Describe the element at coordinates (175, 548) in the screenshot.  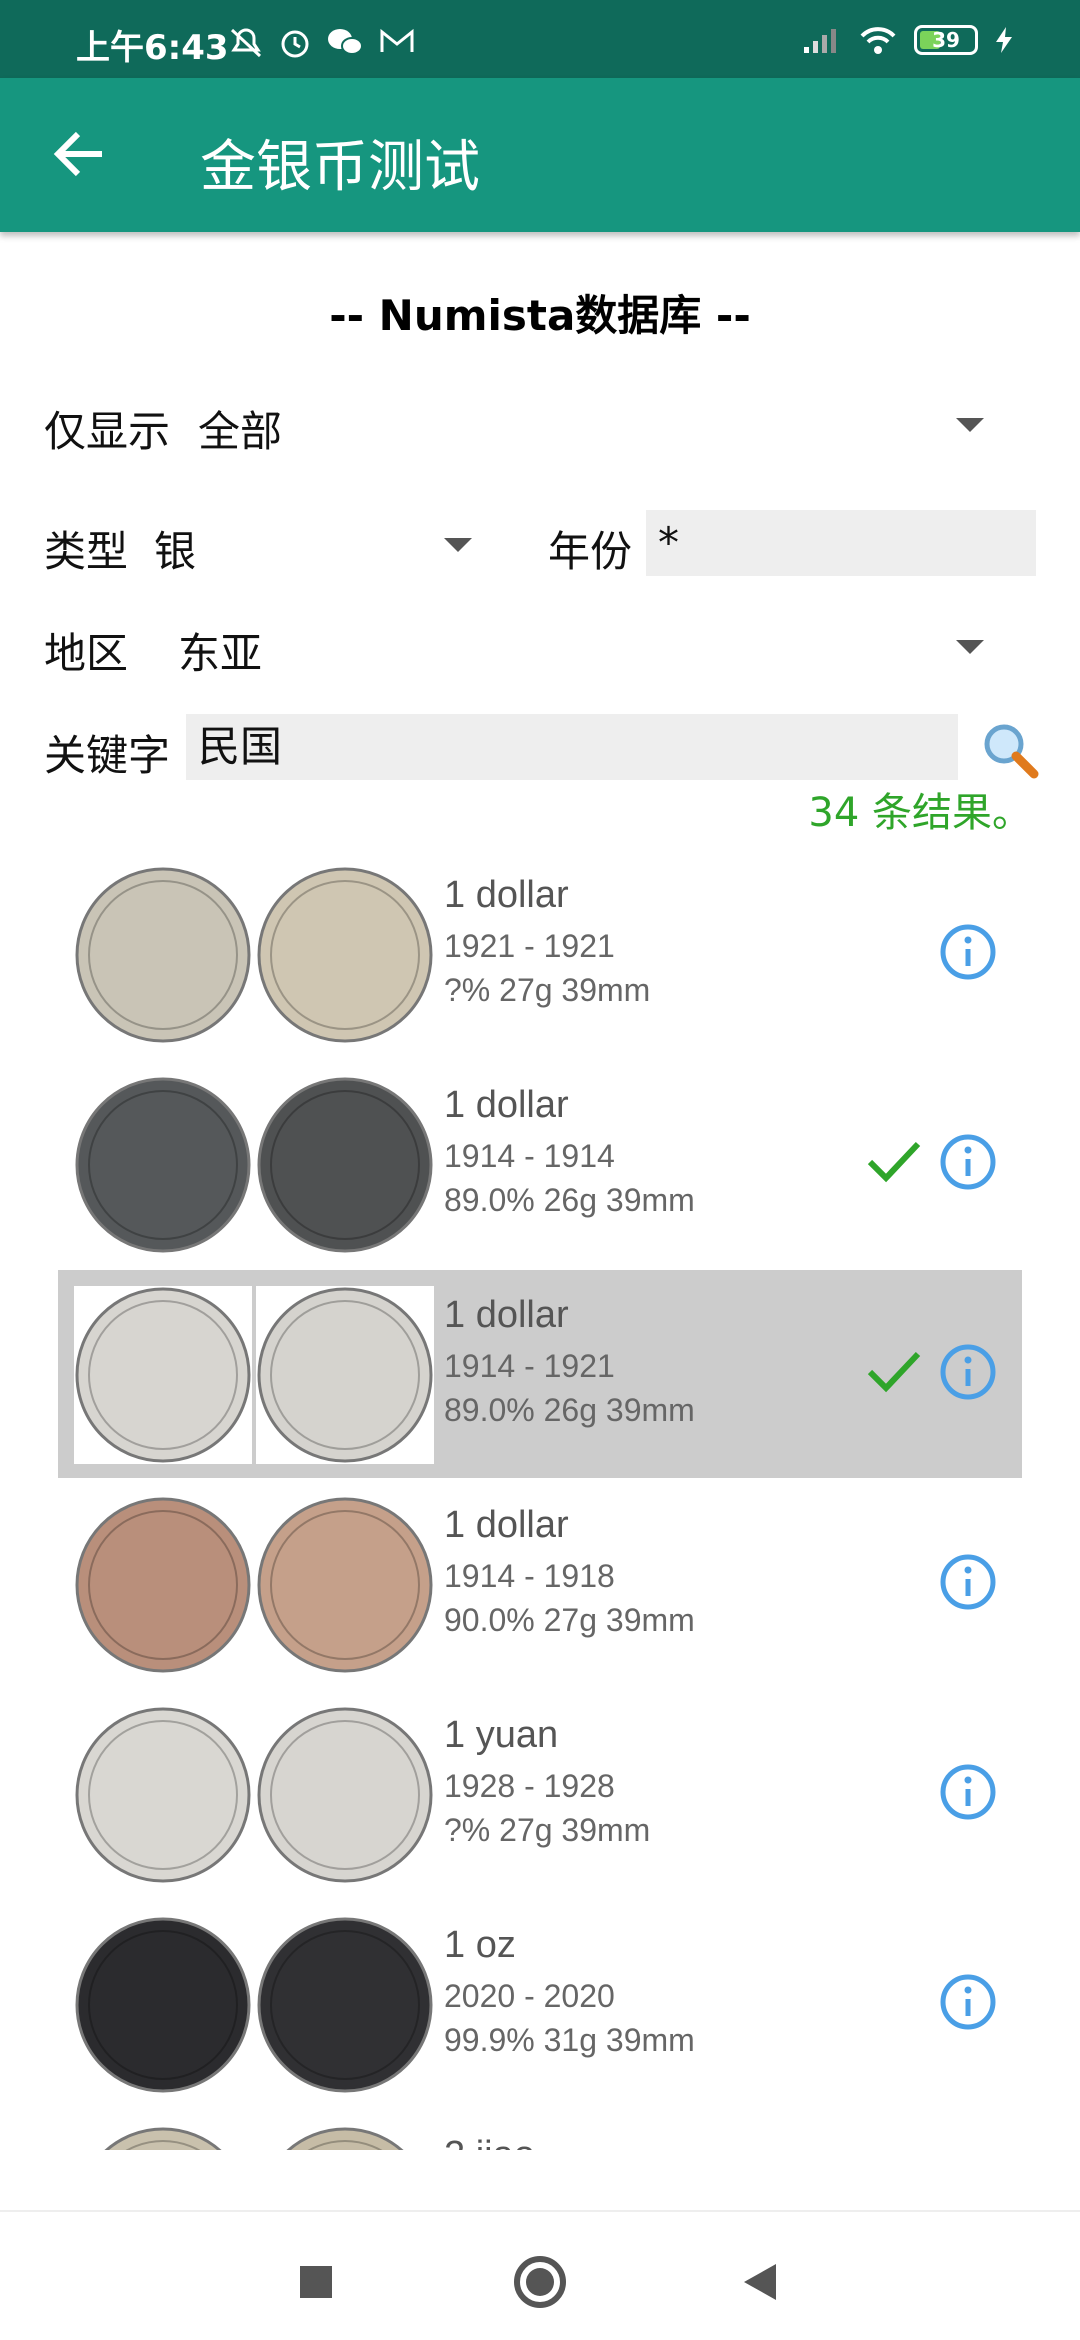
I see `type-dropdown: 银` at that location.